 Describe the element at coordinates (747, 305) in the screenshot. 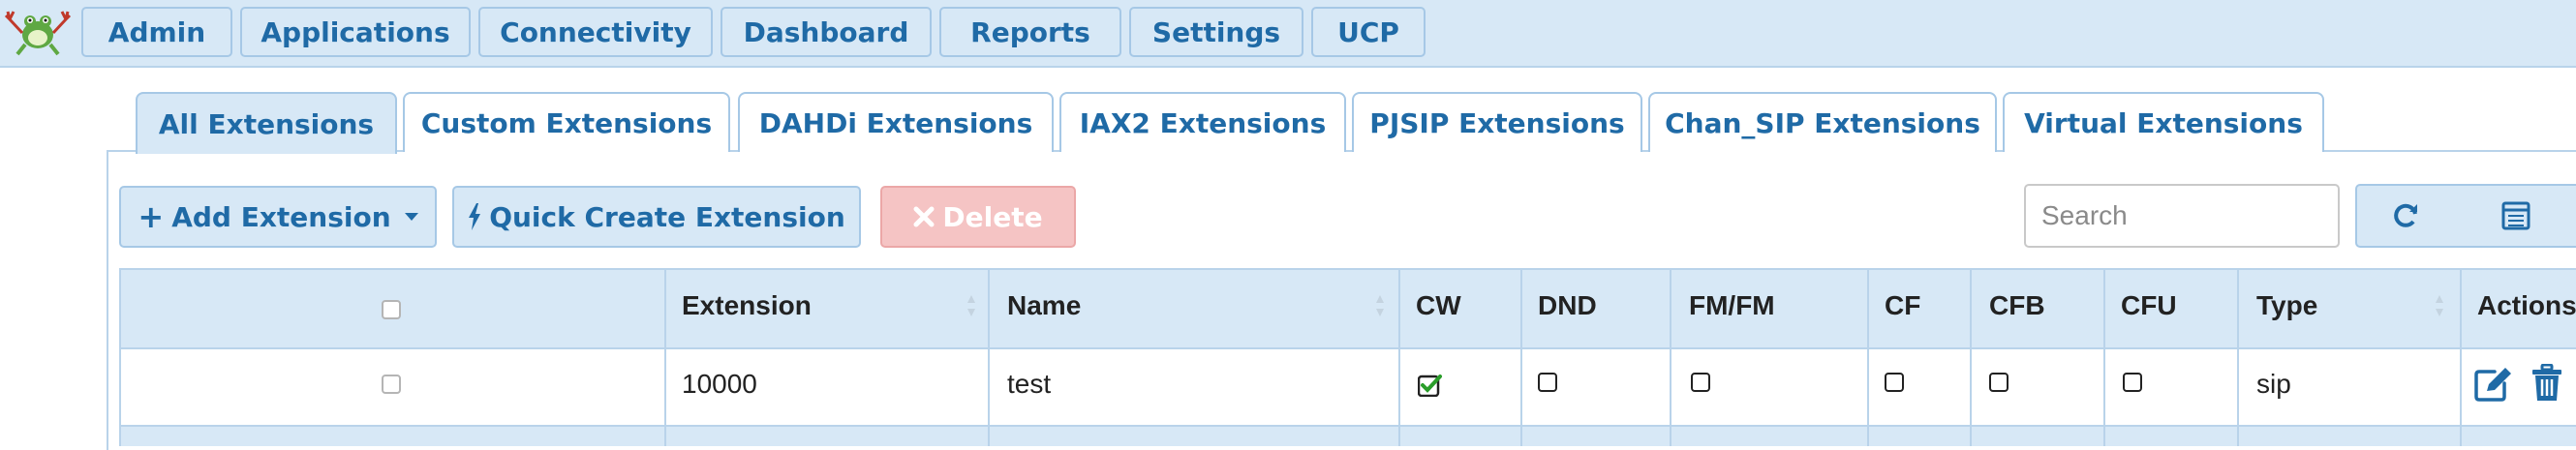

I see `column-header-extension: Extension` at that location.